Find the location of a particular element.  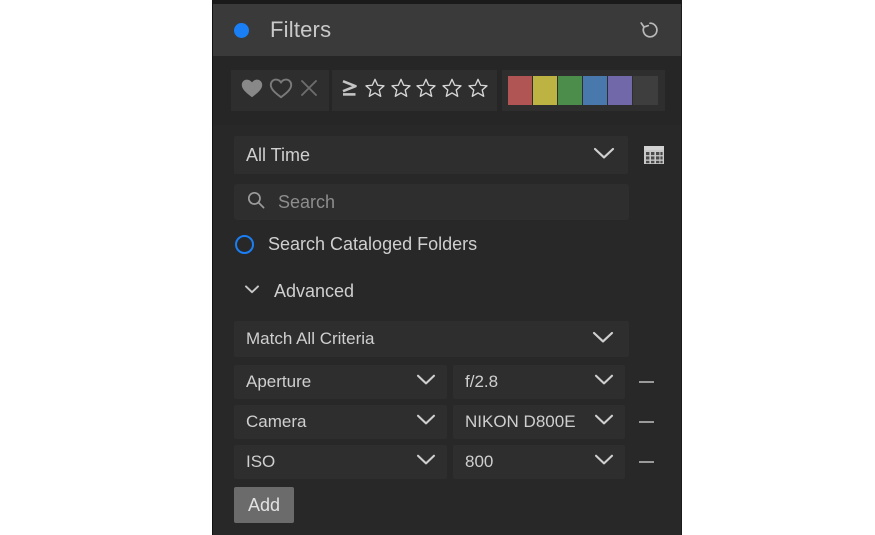

criterion-key-value: Camera is located at coordinates (276, 421).